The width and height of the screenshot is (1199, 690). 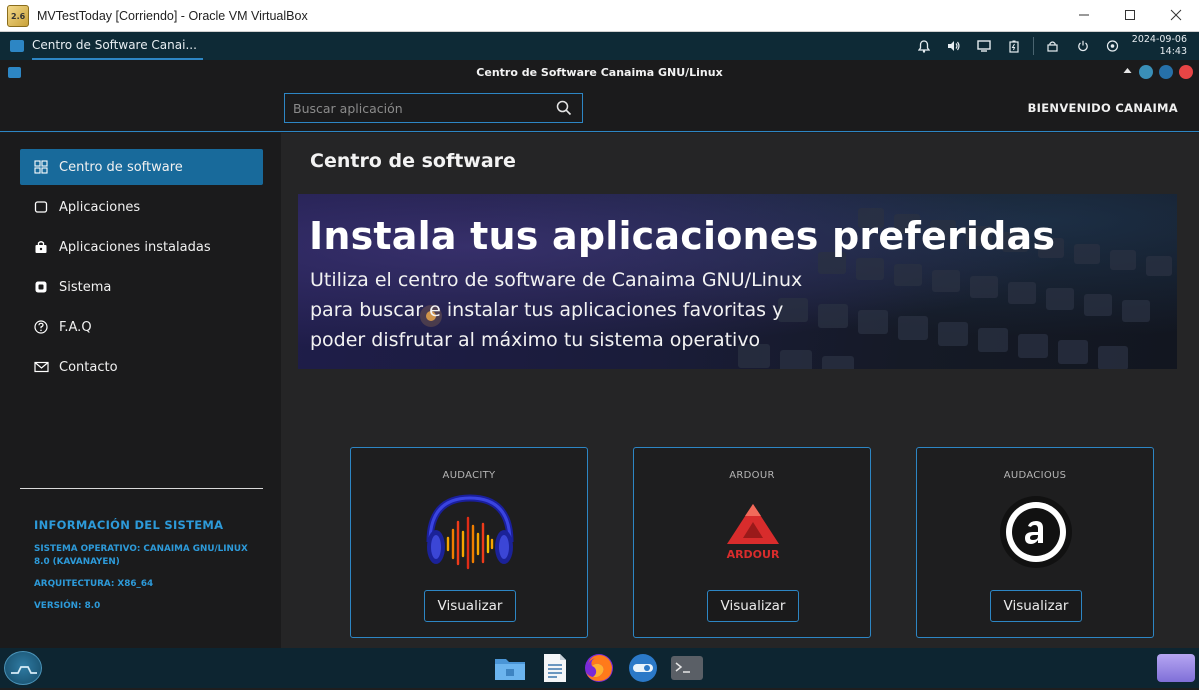 I want to click on audacious-logo, so click(x=1036, y=532).